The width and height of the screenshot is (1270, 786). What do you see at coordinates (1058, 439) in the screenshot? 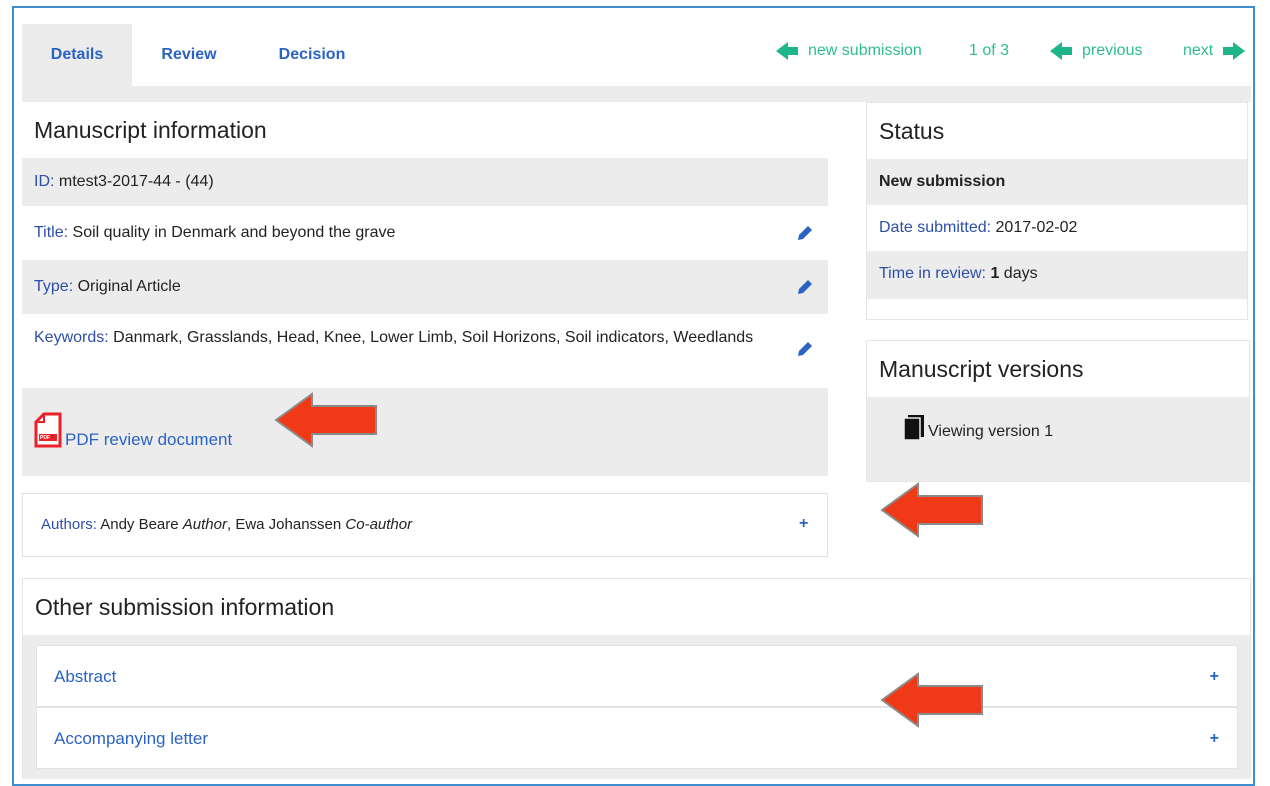
I see `version-row: Viewing version 1` at bounding box center [1058, 439].